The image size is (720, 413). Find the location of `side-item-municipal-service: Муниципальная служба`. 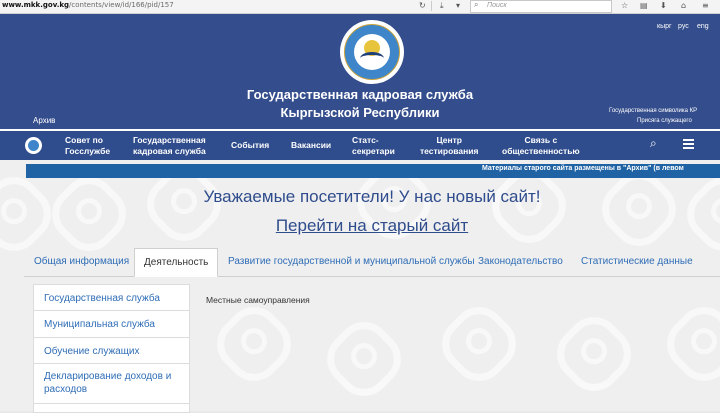

side-item-municipal-service: Муниципальная служба is located at coordinates (111, 324).